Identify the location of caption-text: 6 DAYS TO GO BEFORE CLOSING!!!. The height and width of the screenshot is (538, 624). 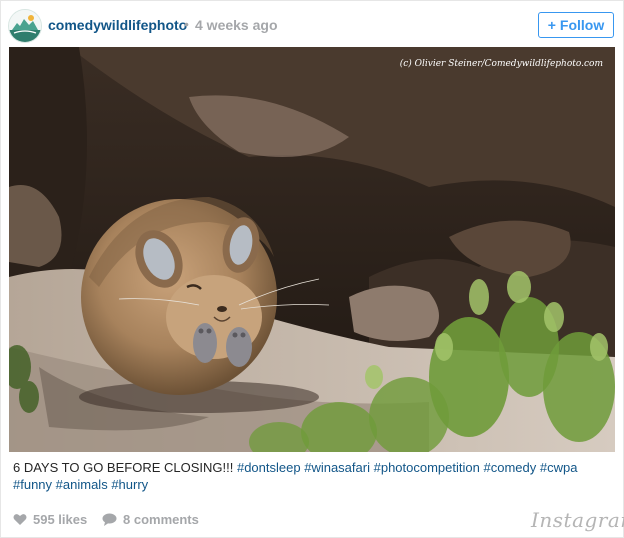
(123, 467).